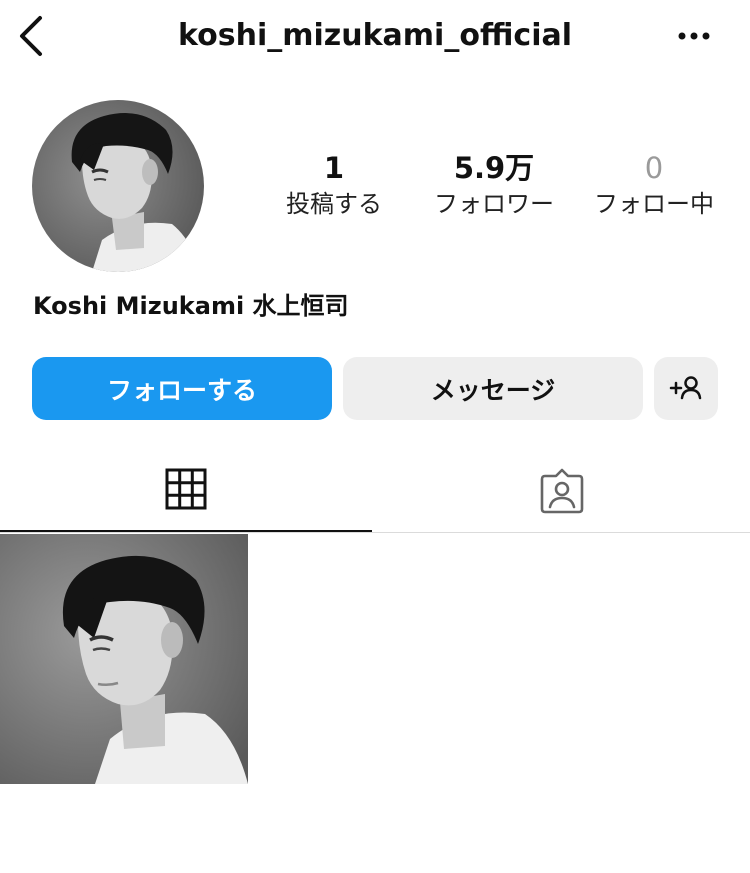 The width and height of the screenshot is (750, 873). Describe the element at coordinates (493, 388) in the screenshot. I see `message-button: メッセージ` at that location.